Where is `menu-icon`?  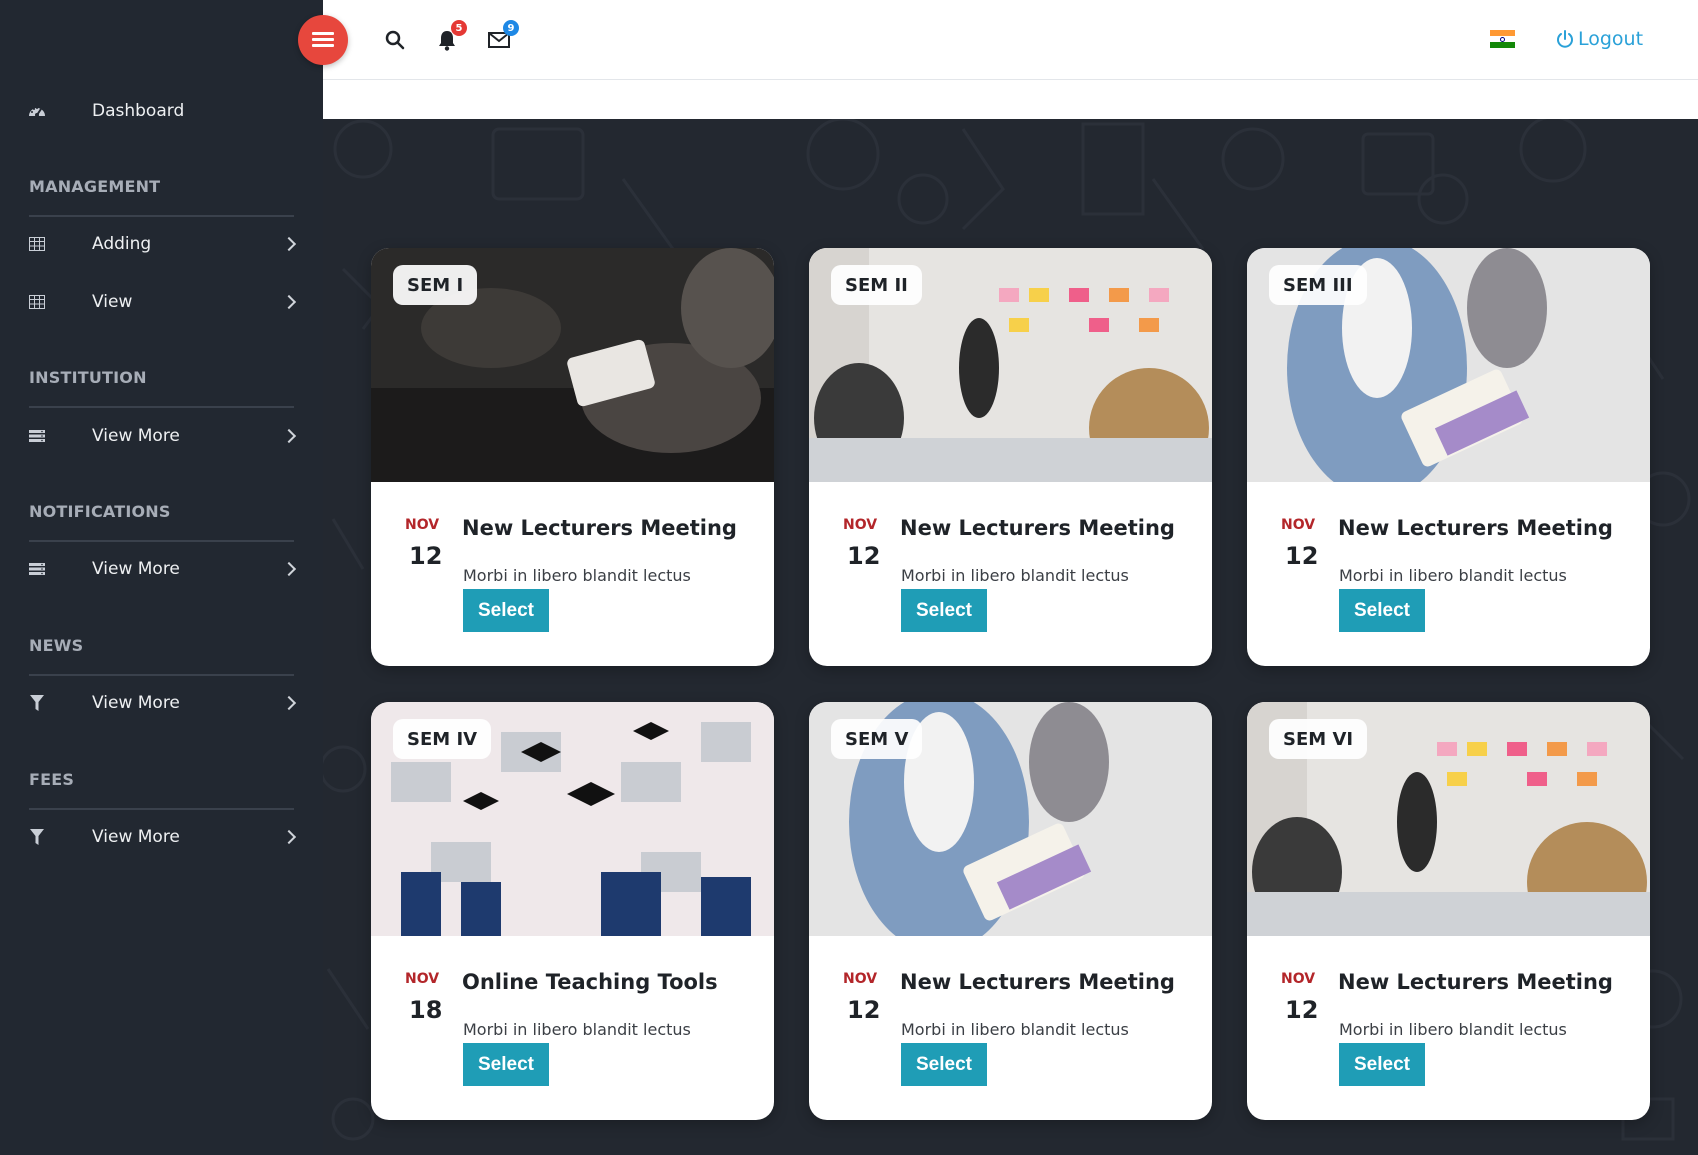
menu-icon is located at coordinates (323, 40).